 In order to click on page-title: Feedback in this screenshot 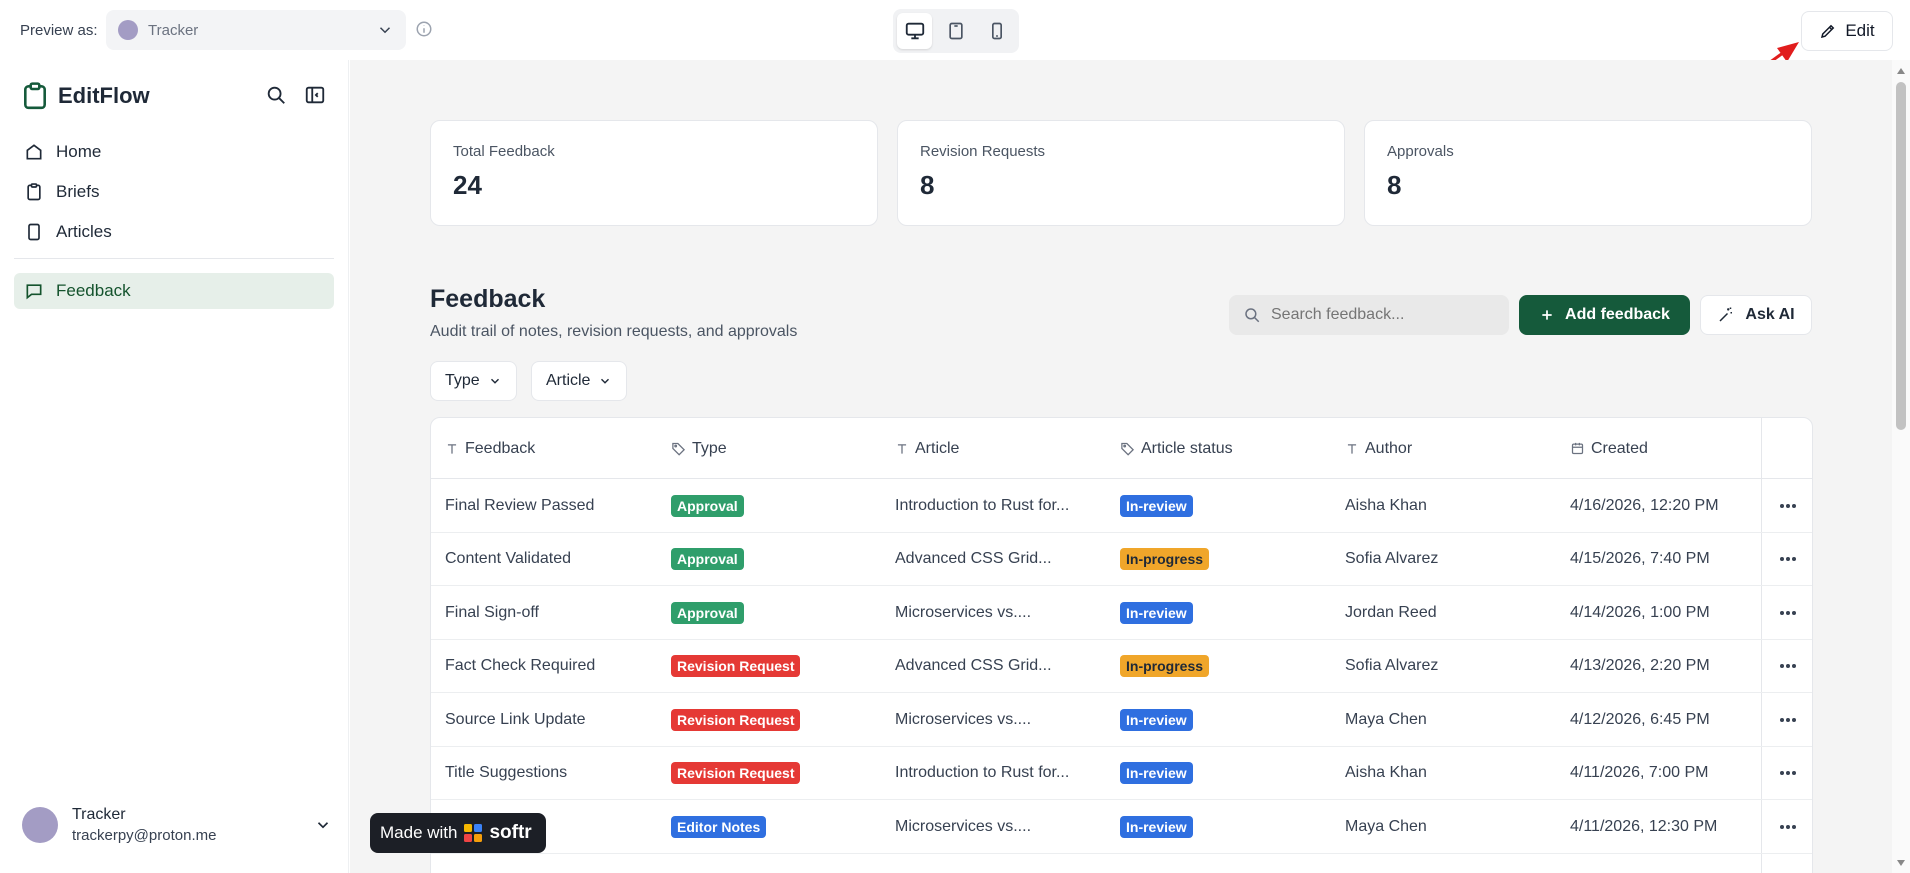, I will do `click(488, 299)`.